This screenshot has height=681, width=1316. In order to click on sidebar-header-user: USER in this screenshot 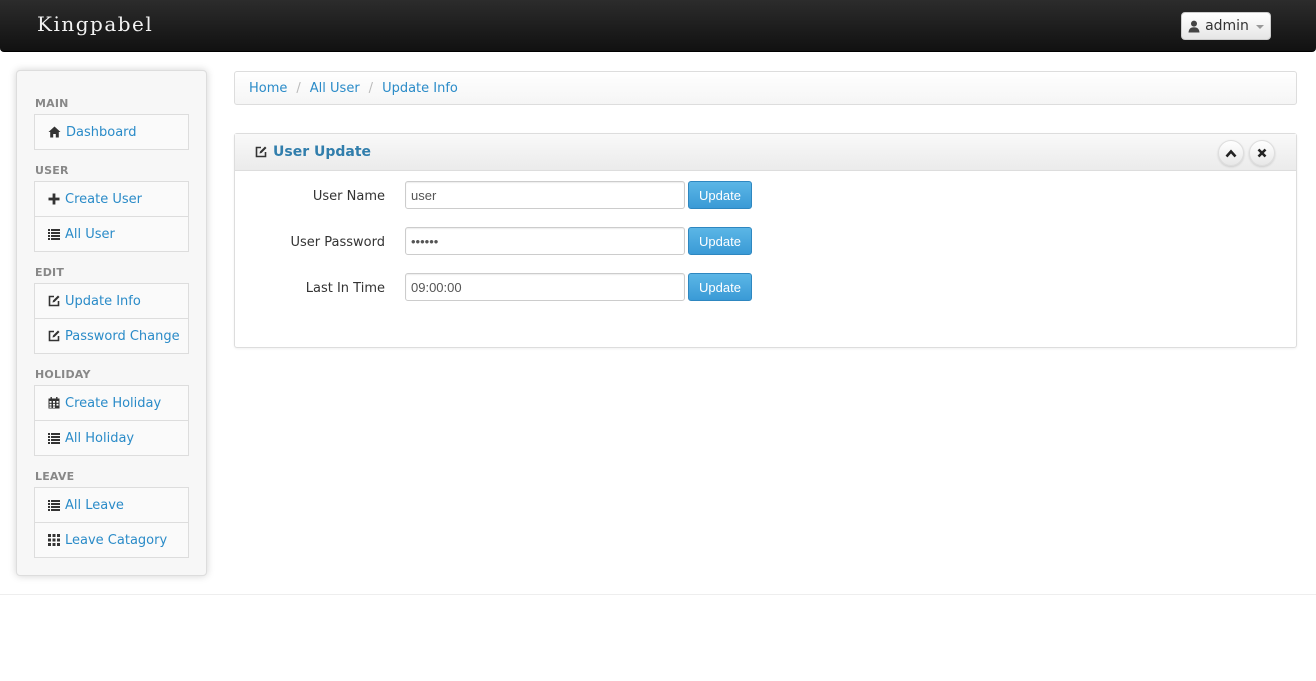, I will do `click(52, 170)`.